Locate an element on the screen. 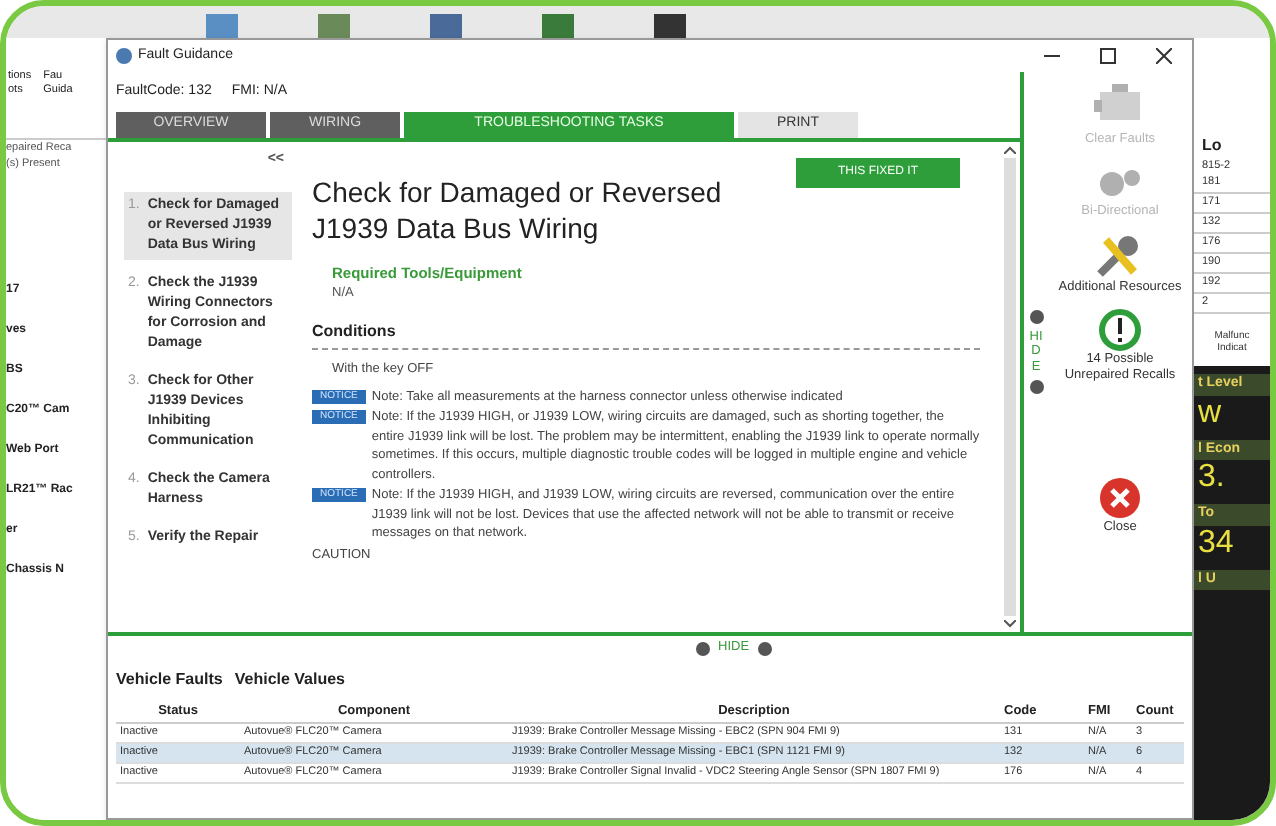  maximize-icon is located at coordinates (1108, 56).